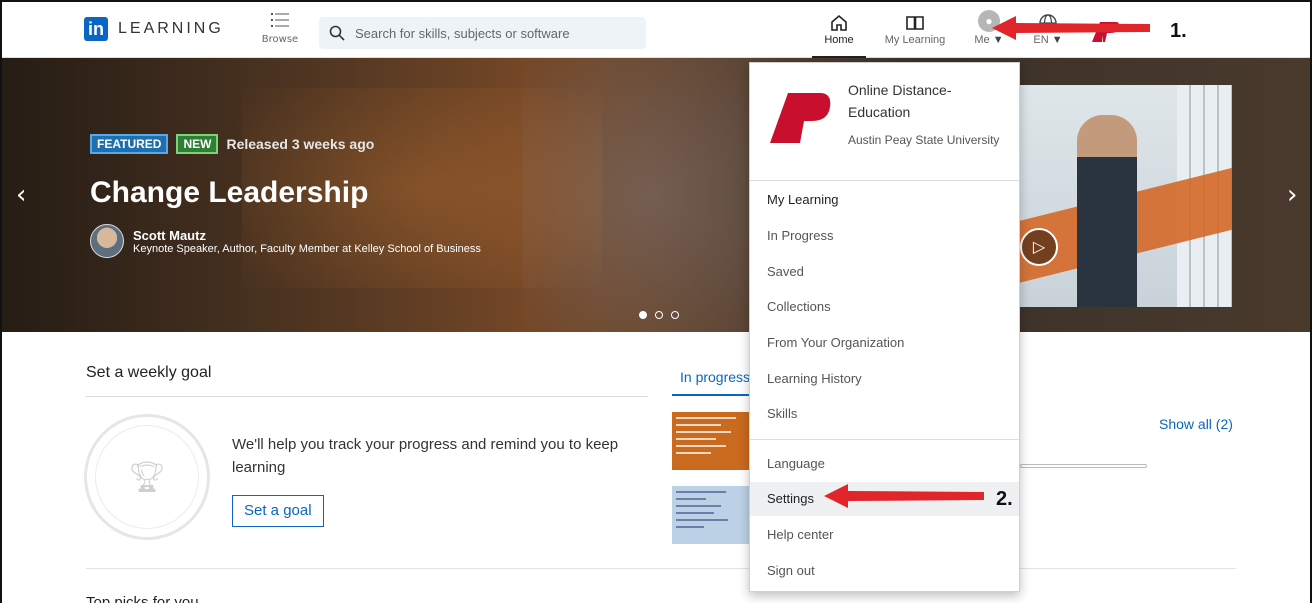 Image resolution: width=1312 pixels, height=603 pixels. Describe the element at coordinates (197, 144) in the screenshot. I see `new-badge: NEW` at that location.